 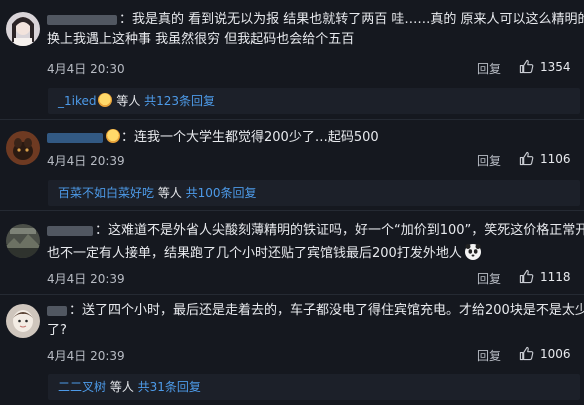 What do you see at coordinates (201, 39) in the screenshot?
I see `comment-line-2: 换上我遇上这种事 我虽然很穷 但我起码也会给个五百` at bounding box center [201, 39].